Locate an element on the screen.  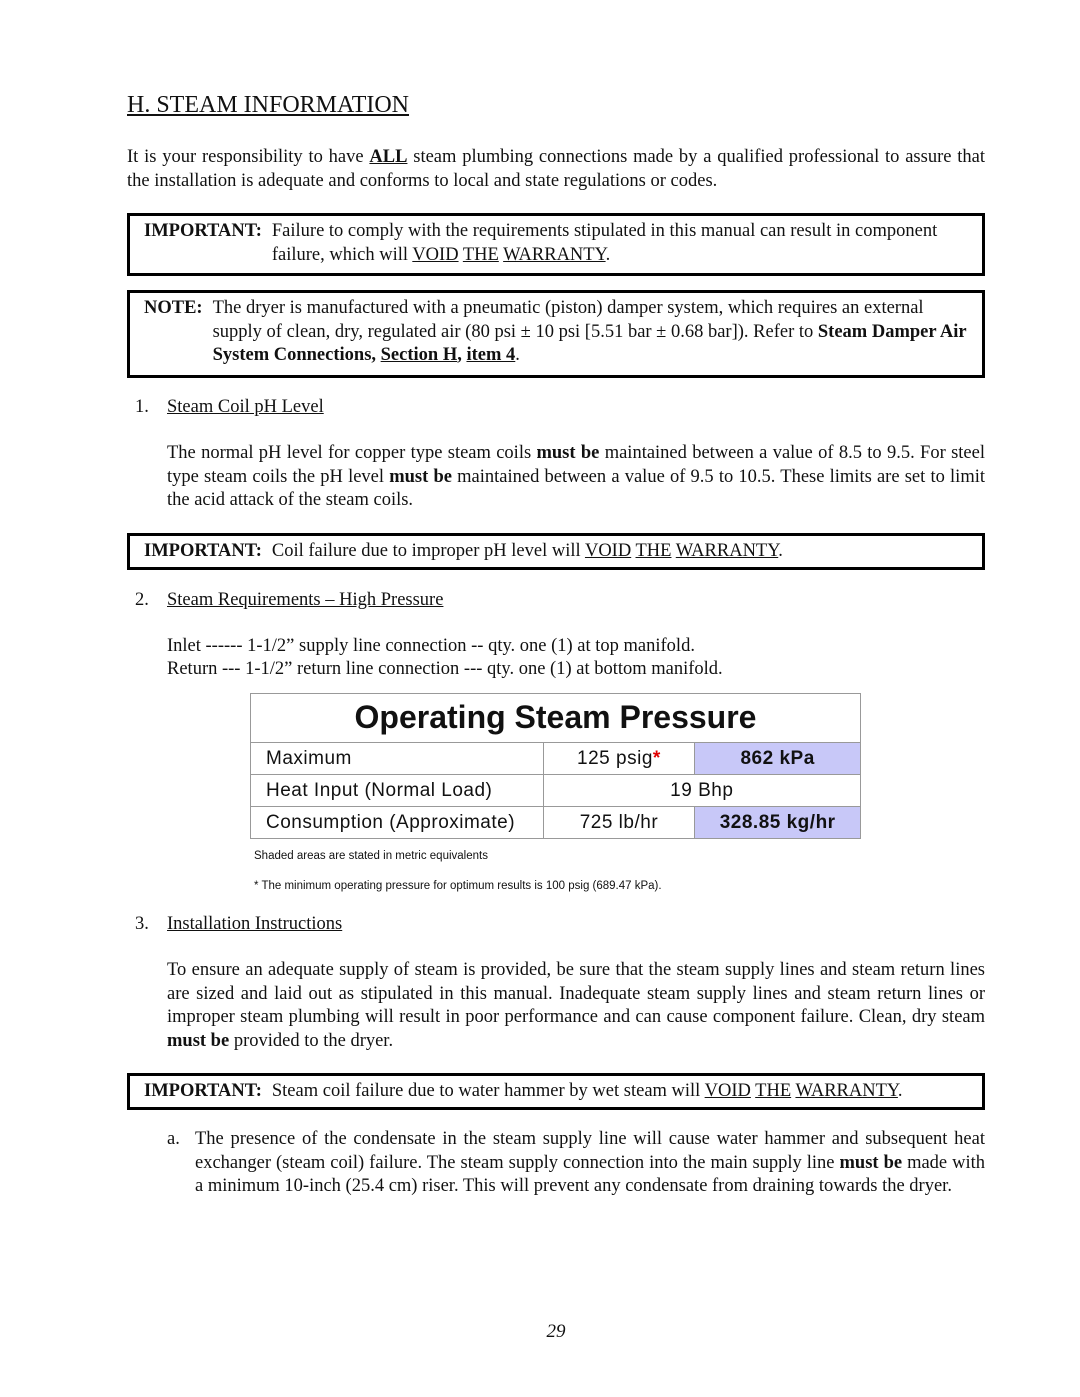
table-title: Operating Steam Pressure is located at coordinates (555, 718).